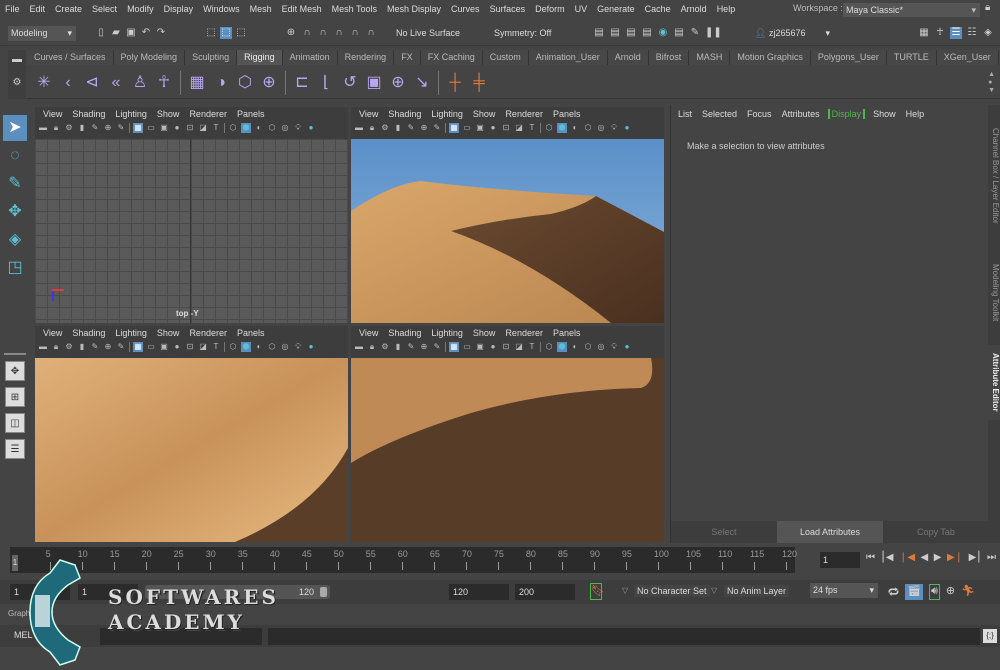  What do you see at coordinates (233, 128) in the screenshot?
I see `wireframe-icon: ⬡` at bounding box center [233, 128].